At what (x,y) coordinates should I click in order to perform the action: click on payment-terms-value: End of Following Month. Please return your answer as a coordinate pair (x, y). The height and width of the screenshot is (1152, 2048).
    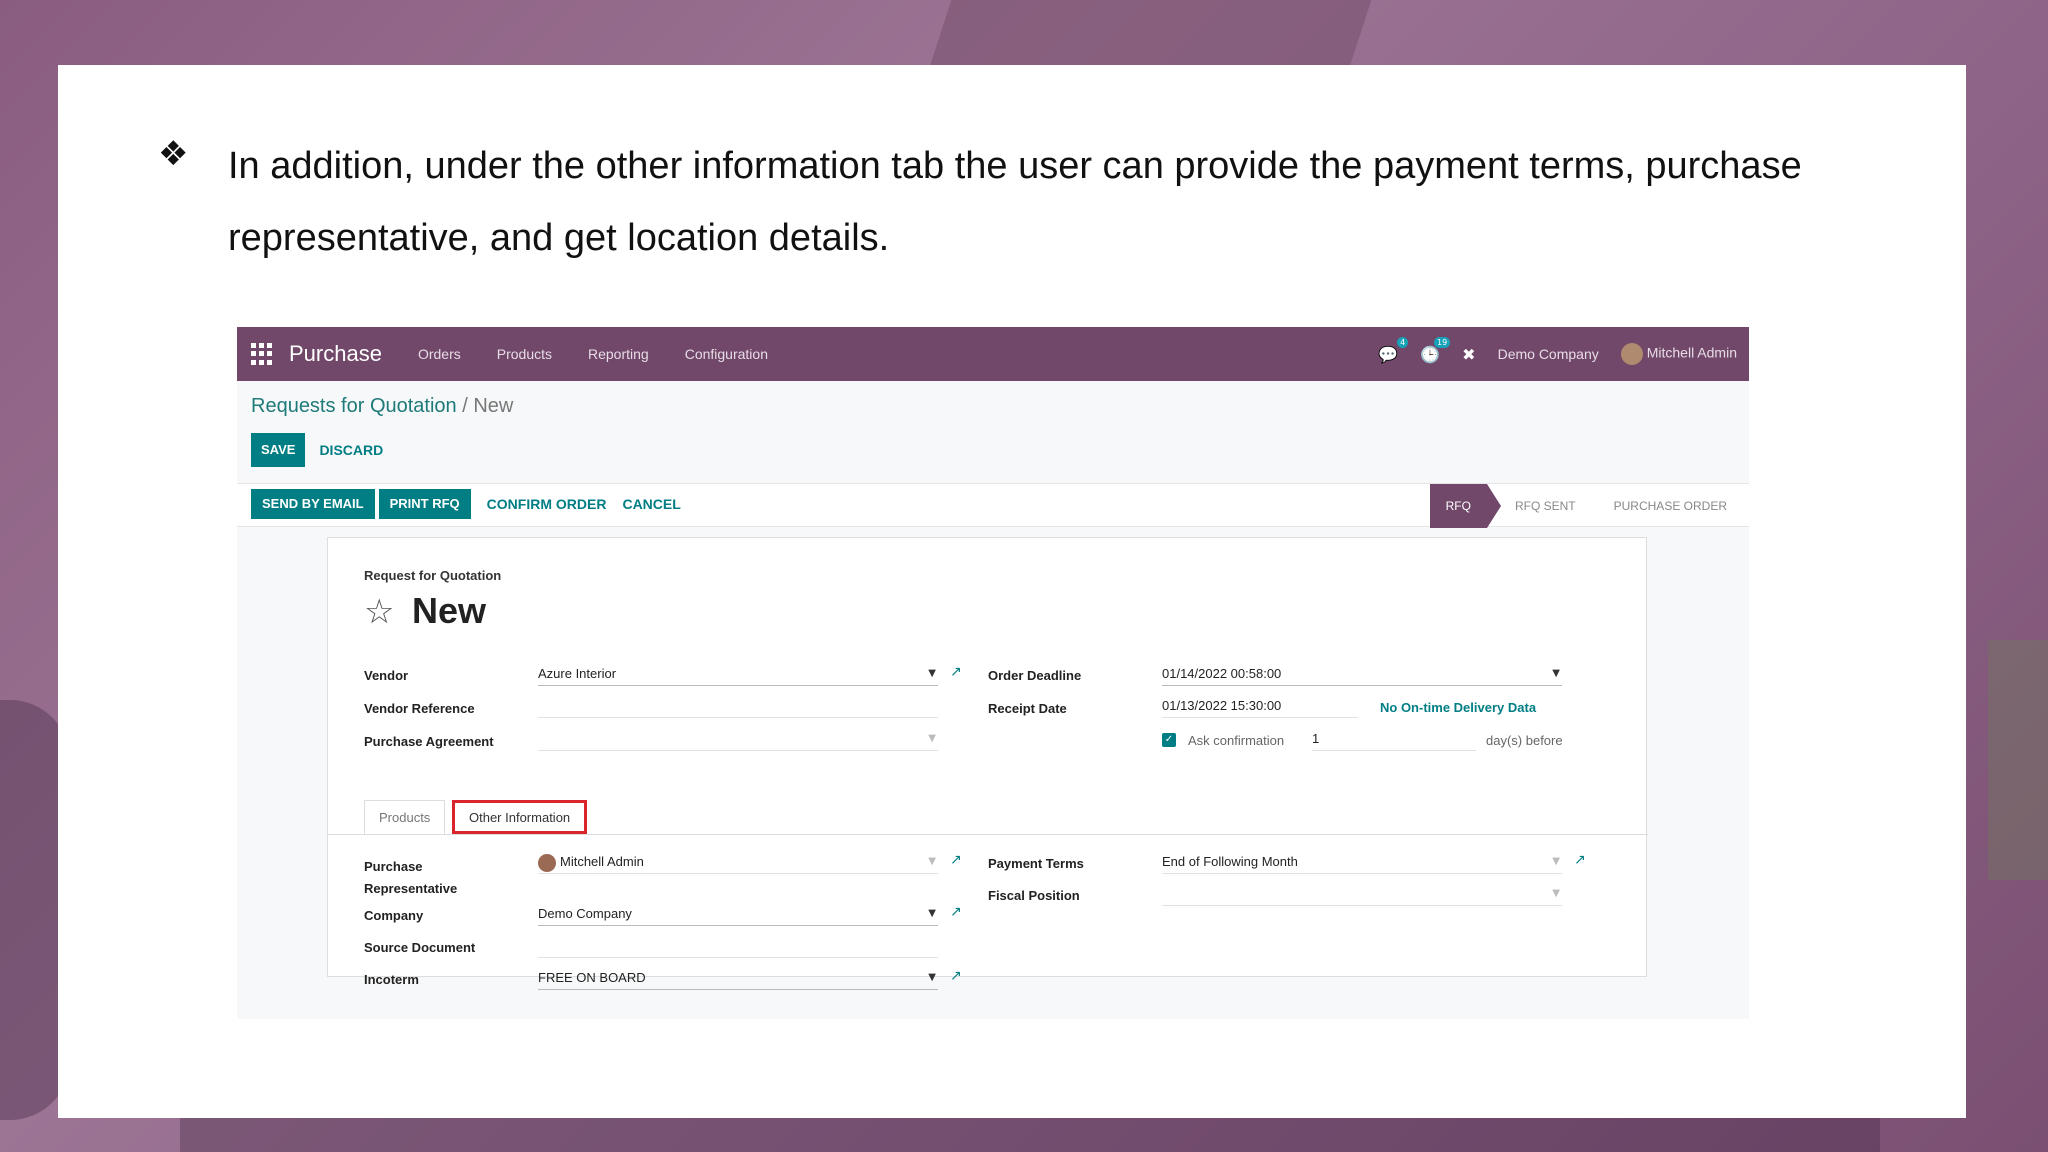
    Looking at the image, I should click on (1230, 861).